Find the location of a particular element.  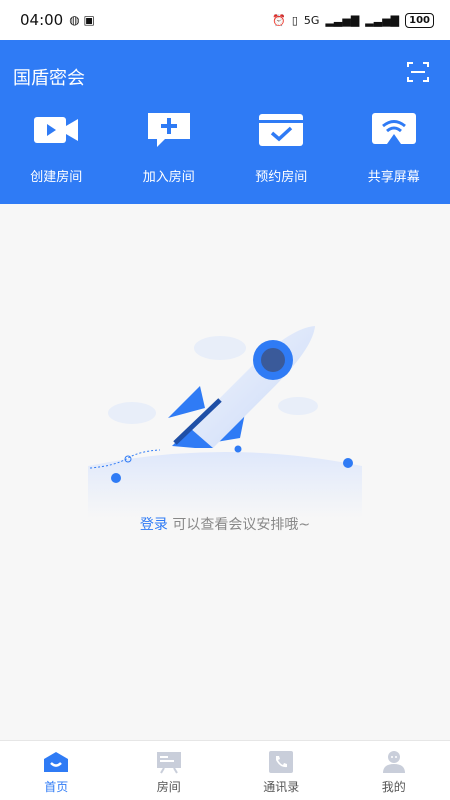

add-chat-icon is located at coordinates (168, 130).